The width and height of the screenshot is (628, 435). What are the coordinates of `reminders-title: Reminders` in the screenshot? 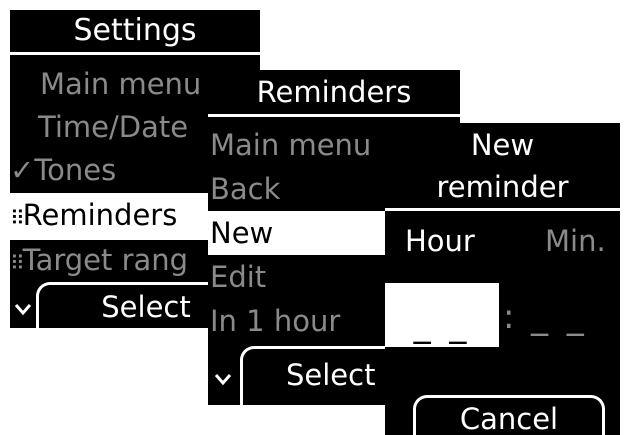 It's located at (334, 92).